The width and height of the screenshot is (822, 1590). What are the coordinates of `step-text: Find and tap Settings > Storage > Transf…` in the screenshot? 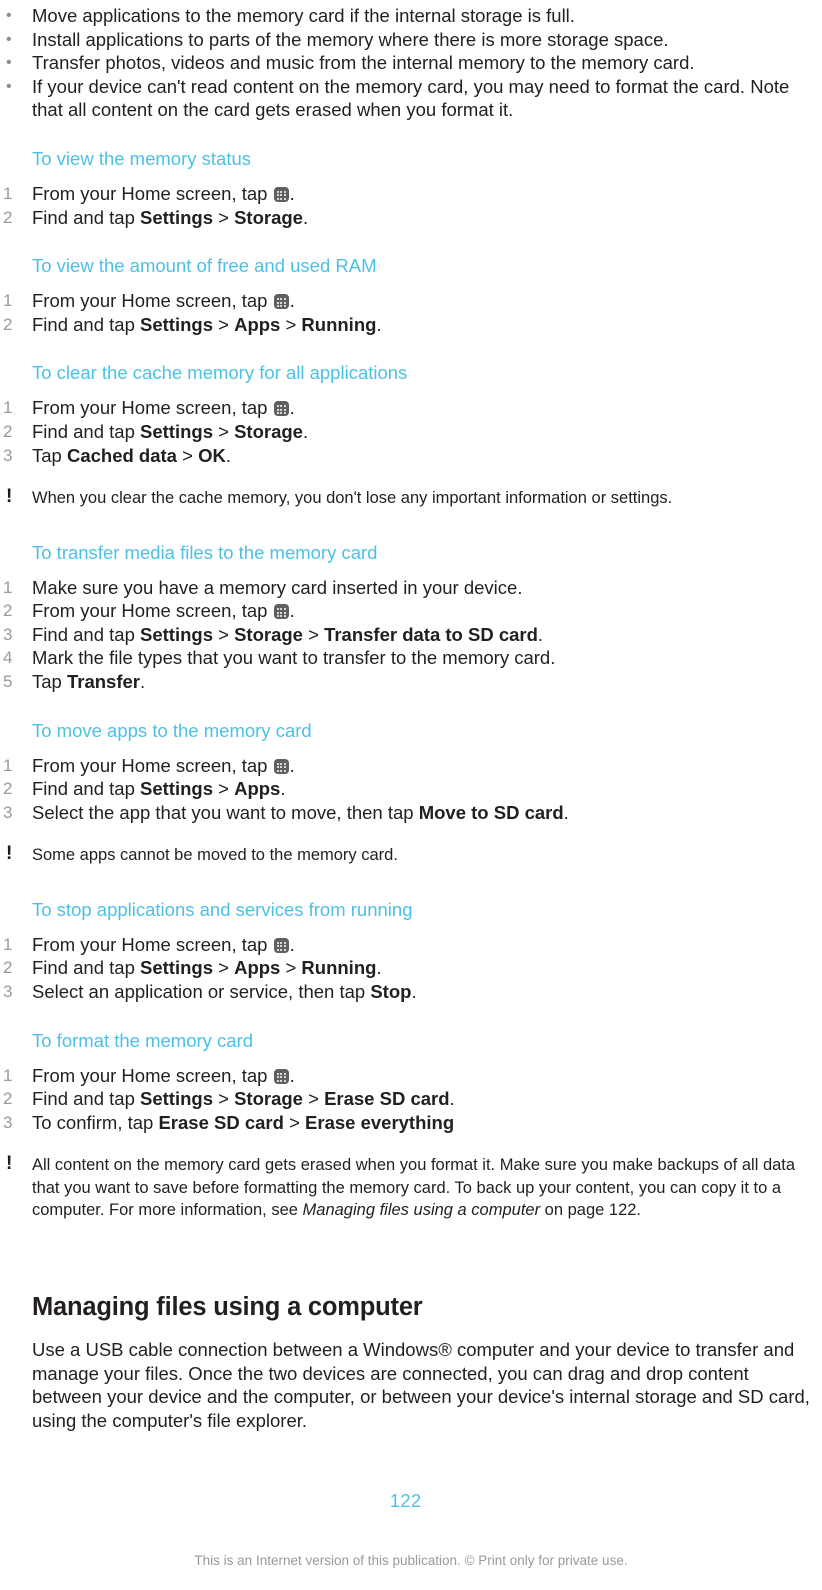 It's located at (288, 634).